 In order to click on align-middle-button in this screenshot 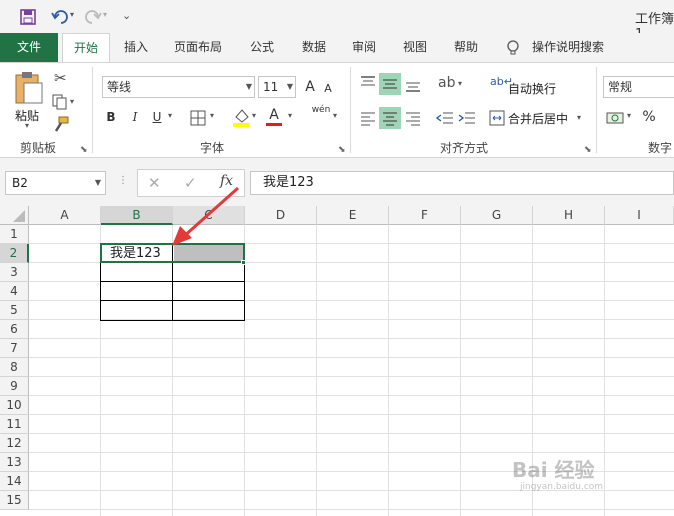, I will do `click(390, 84)`.